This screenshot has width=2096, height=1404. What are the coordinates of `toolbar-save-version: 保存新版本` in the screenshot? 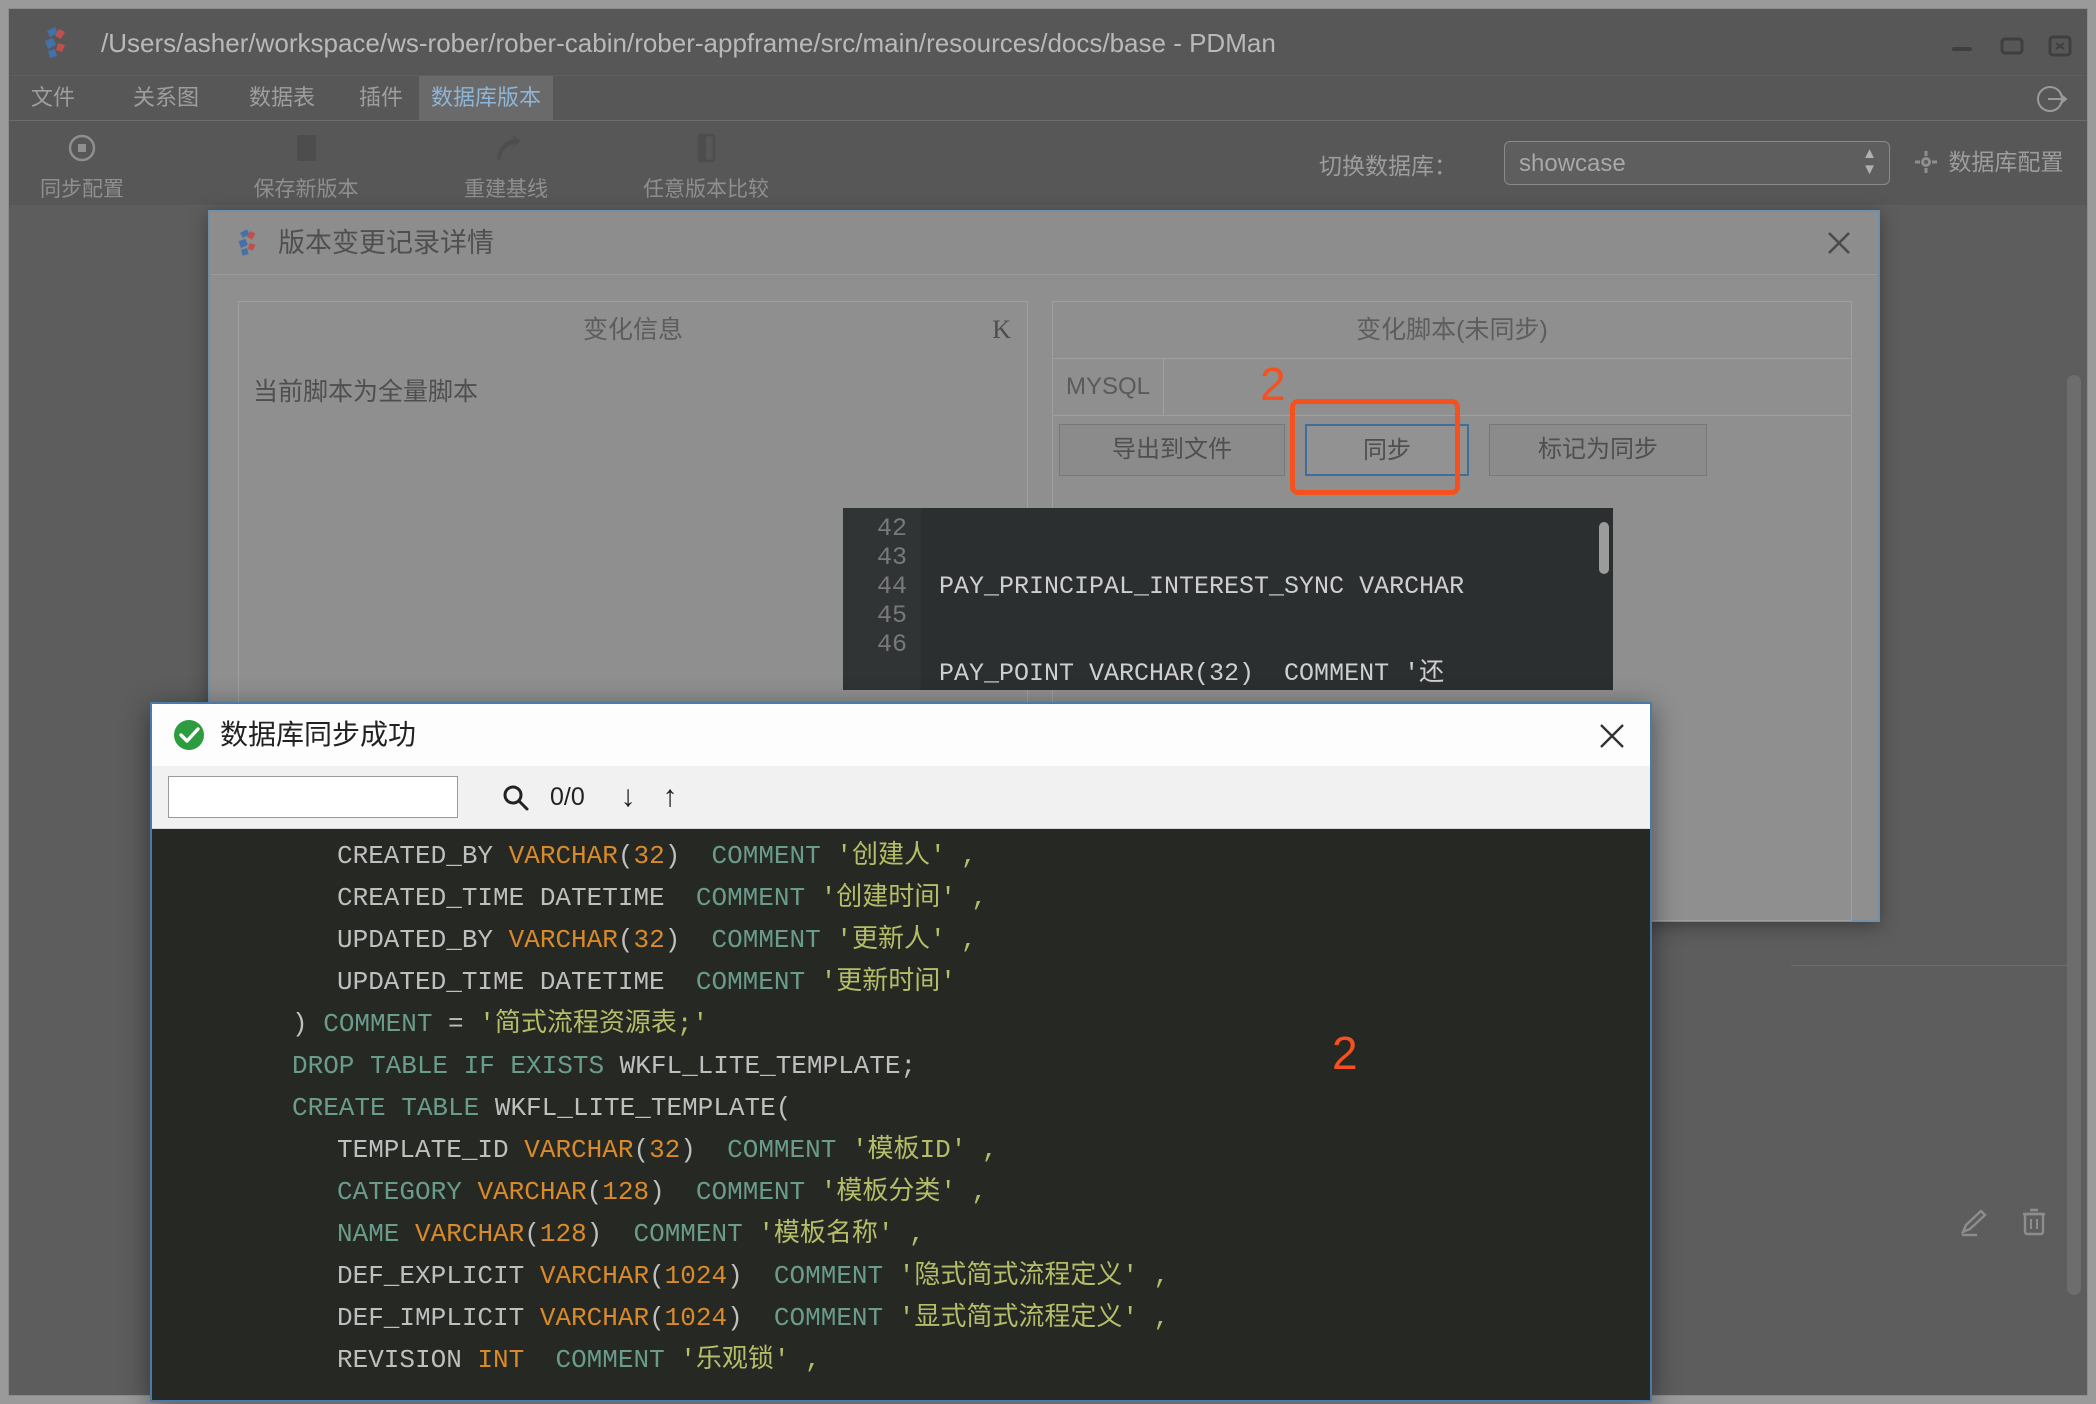 It's located at (306, 165).